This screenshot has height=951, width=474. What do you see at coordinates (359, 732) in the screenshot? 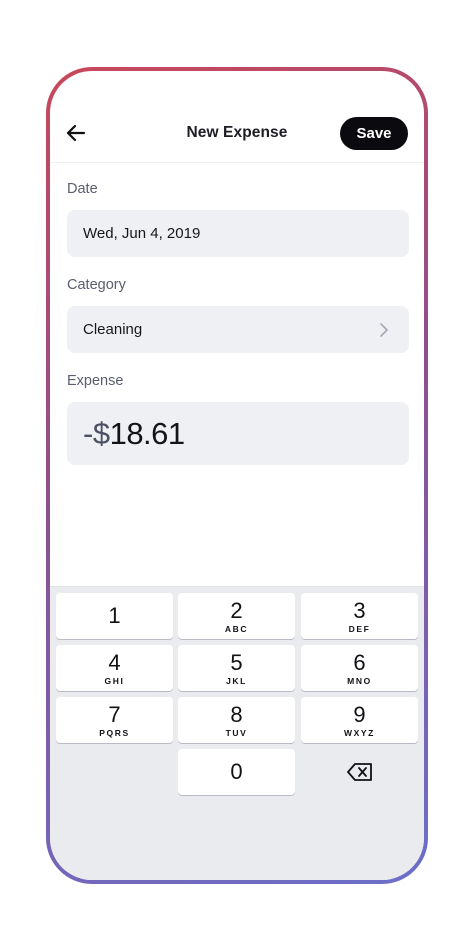
I see `key-letters: WXYZ` at bounding box center [359, 732].